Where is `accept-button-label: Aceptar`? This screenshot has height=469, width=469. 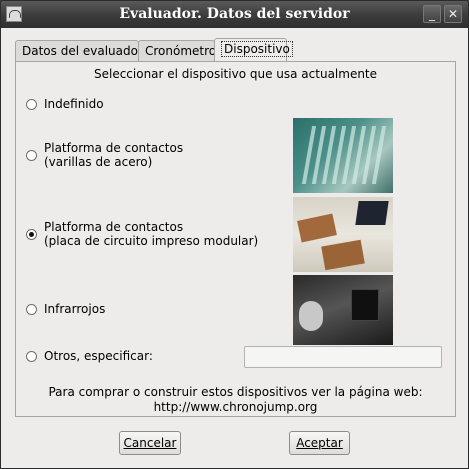 accept-button-label: Aceptar is located at coordinates (319, 443).